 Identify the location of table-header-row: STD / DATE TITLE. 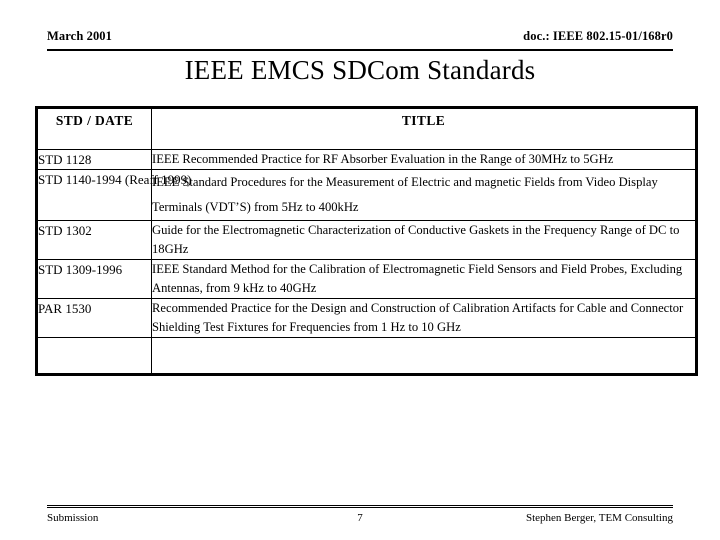
(366, 128).